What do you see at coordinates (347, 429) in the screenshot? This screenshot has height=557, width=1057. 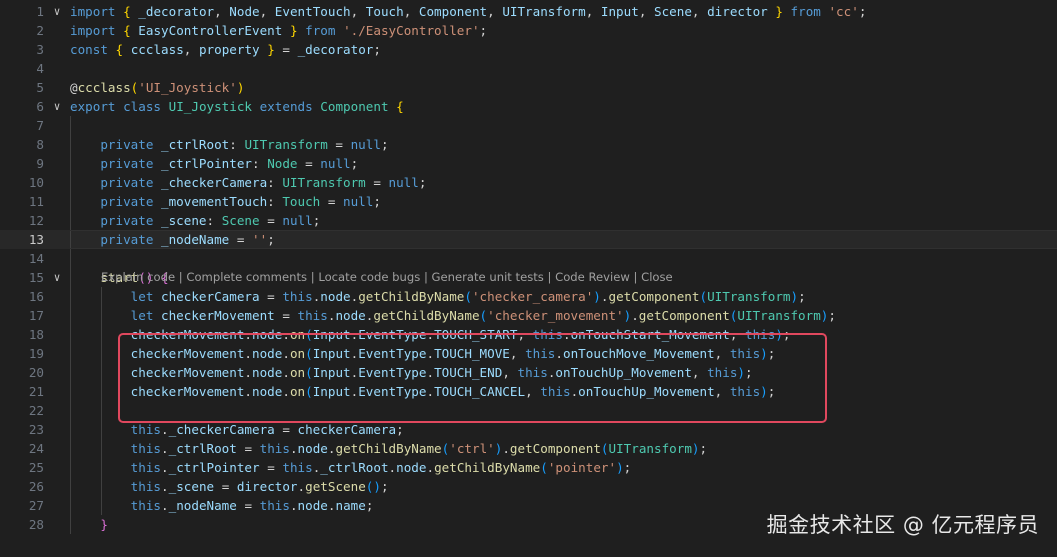 I see `token: checkerCamera` at bounding box center [347, 429].